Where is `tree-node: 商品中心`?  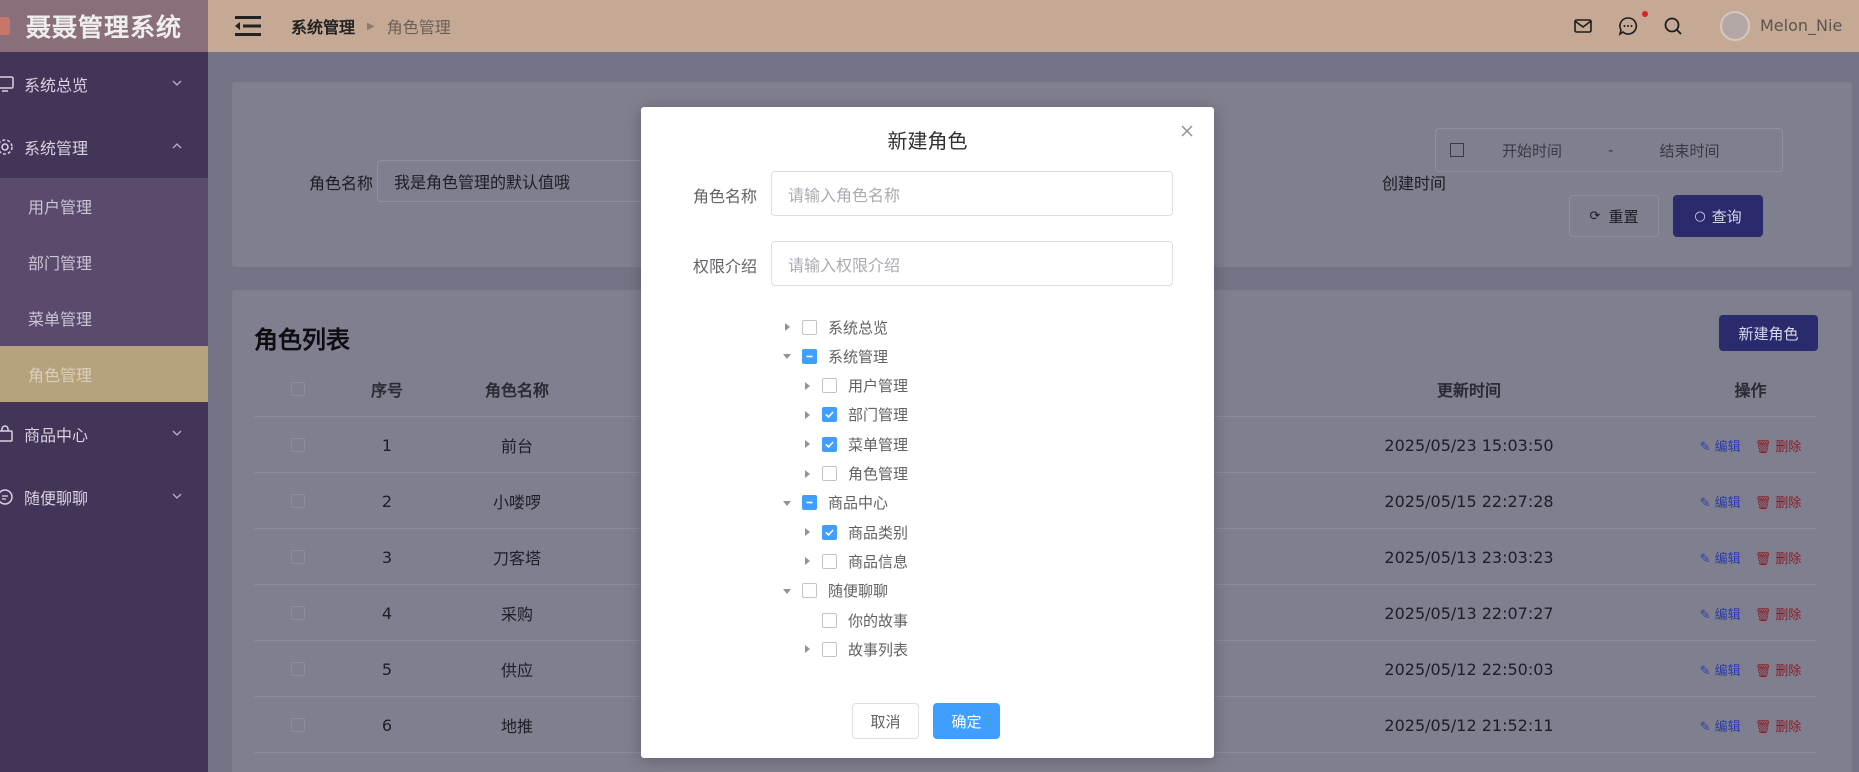
tree-node: 商品中心 is located at coordinates (835, 503).